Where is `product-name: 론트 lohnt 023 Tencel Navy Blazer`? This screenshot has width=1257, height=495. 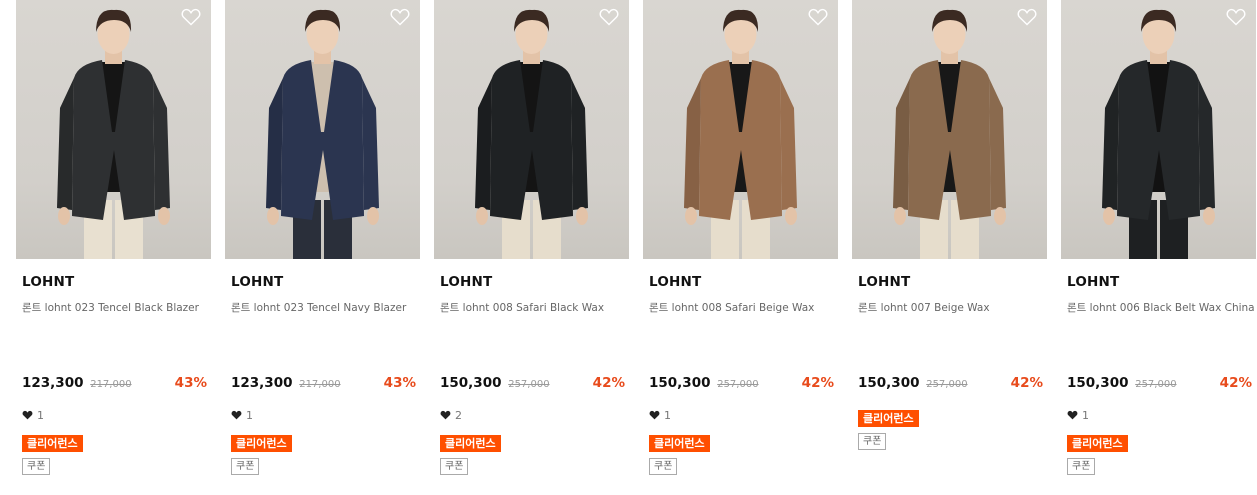
product-name: 론트 lohnt 023 Tencel Navy Blazer is located at coordinates (325, 308).